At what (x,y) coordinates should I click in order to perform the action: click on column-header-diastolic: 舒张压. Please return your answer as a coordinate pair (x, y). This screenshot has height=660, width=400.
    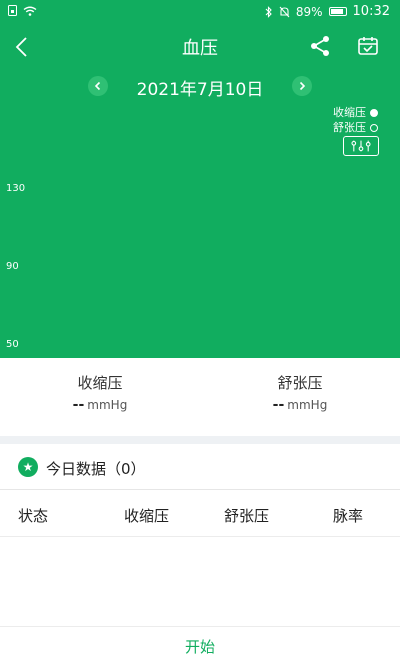
    Looking at the image, I should click on (247, 516).